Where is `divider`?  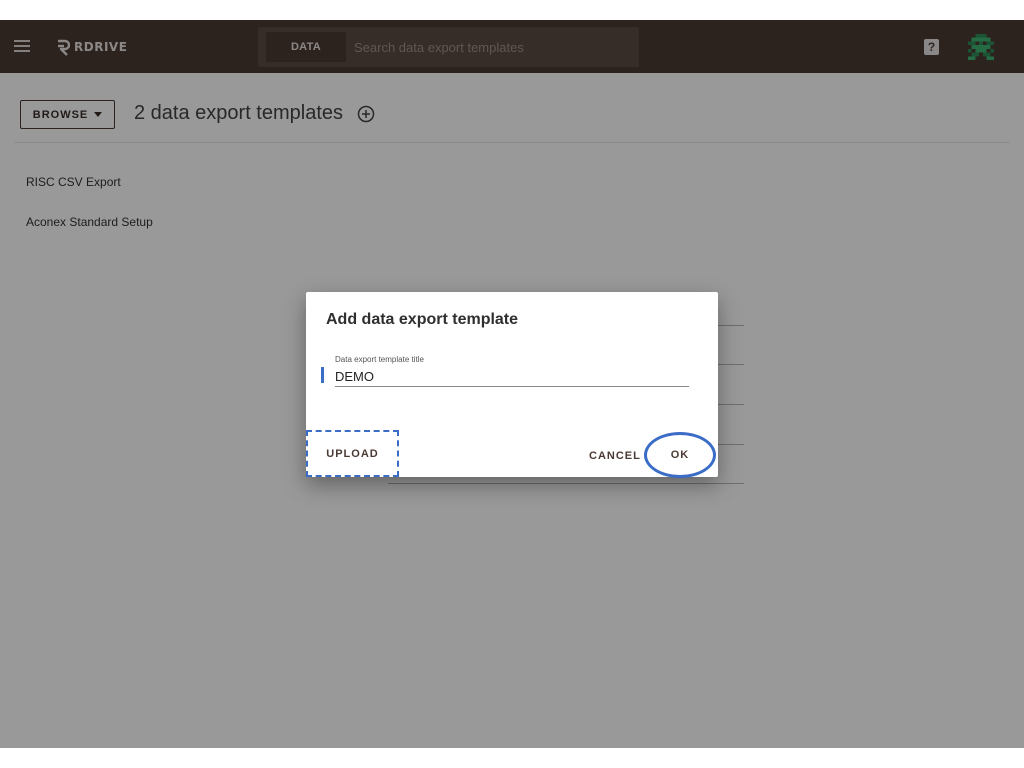
divider is located at coordinates (566, 483).